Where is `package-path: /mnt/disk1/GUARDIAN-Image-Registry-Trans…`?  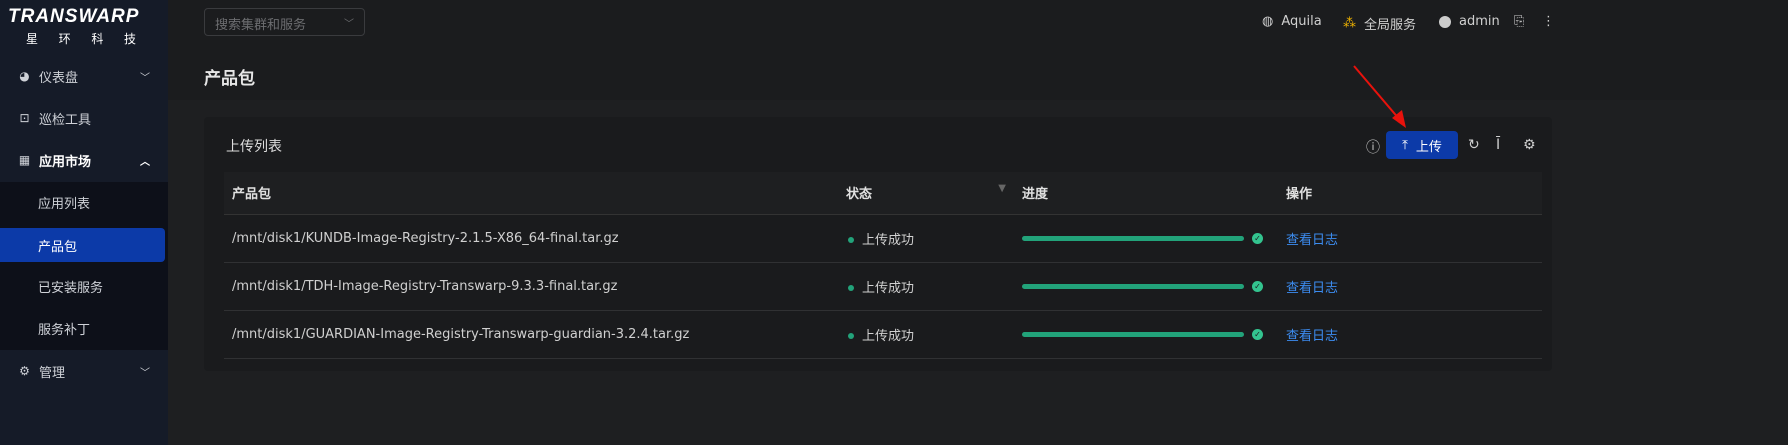
package-path: /mnt/disk1/GUARDIAN-Image-Registry-Trans… is located at coordinates (531, 334).